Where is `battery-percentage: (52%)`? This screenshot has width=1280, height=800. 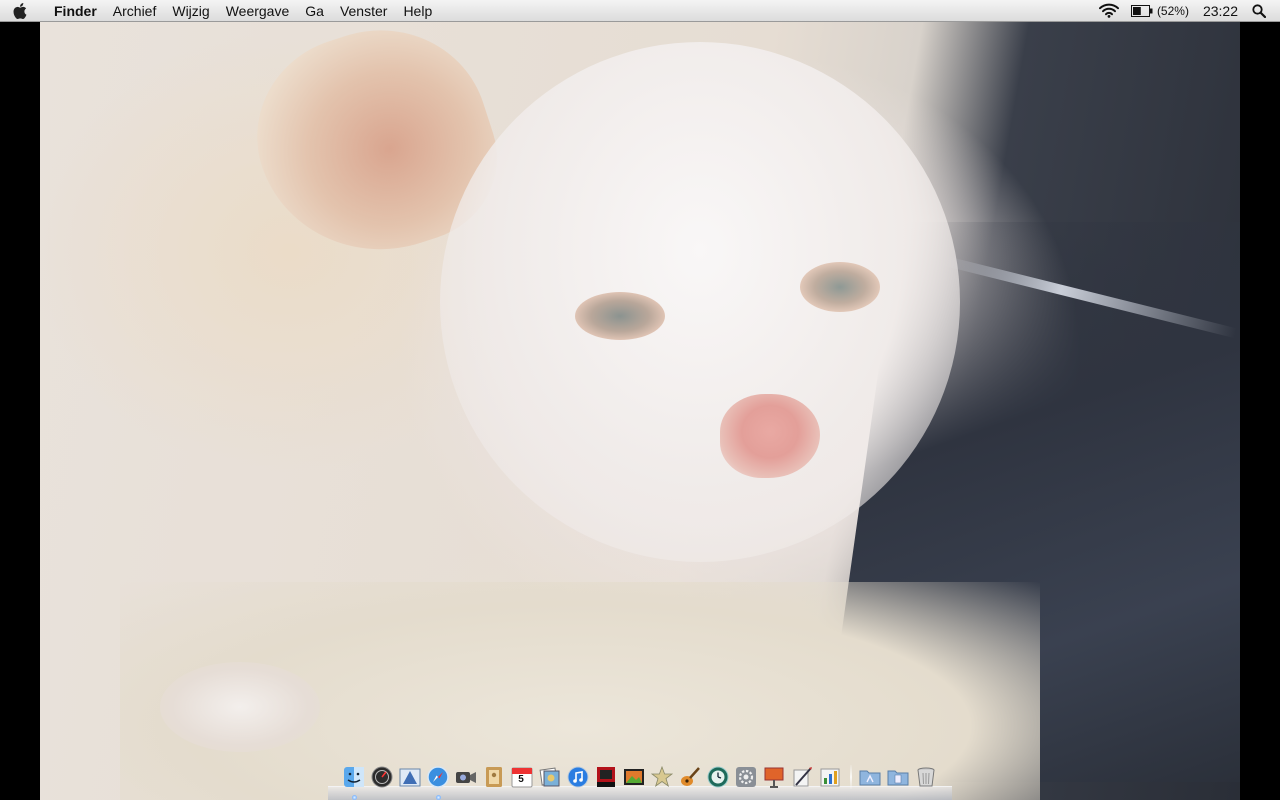
battery-percentage: (52%) is located at coordinates (1172, 10).